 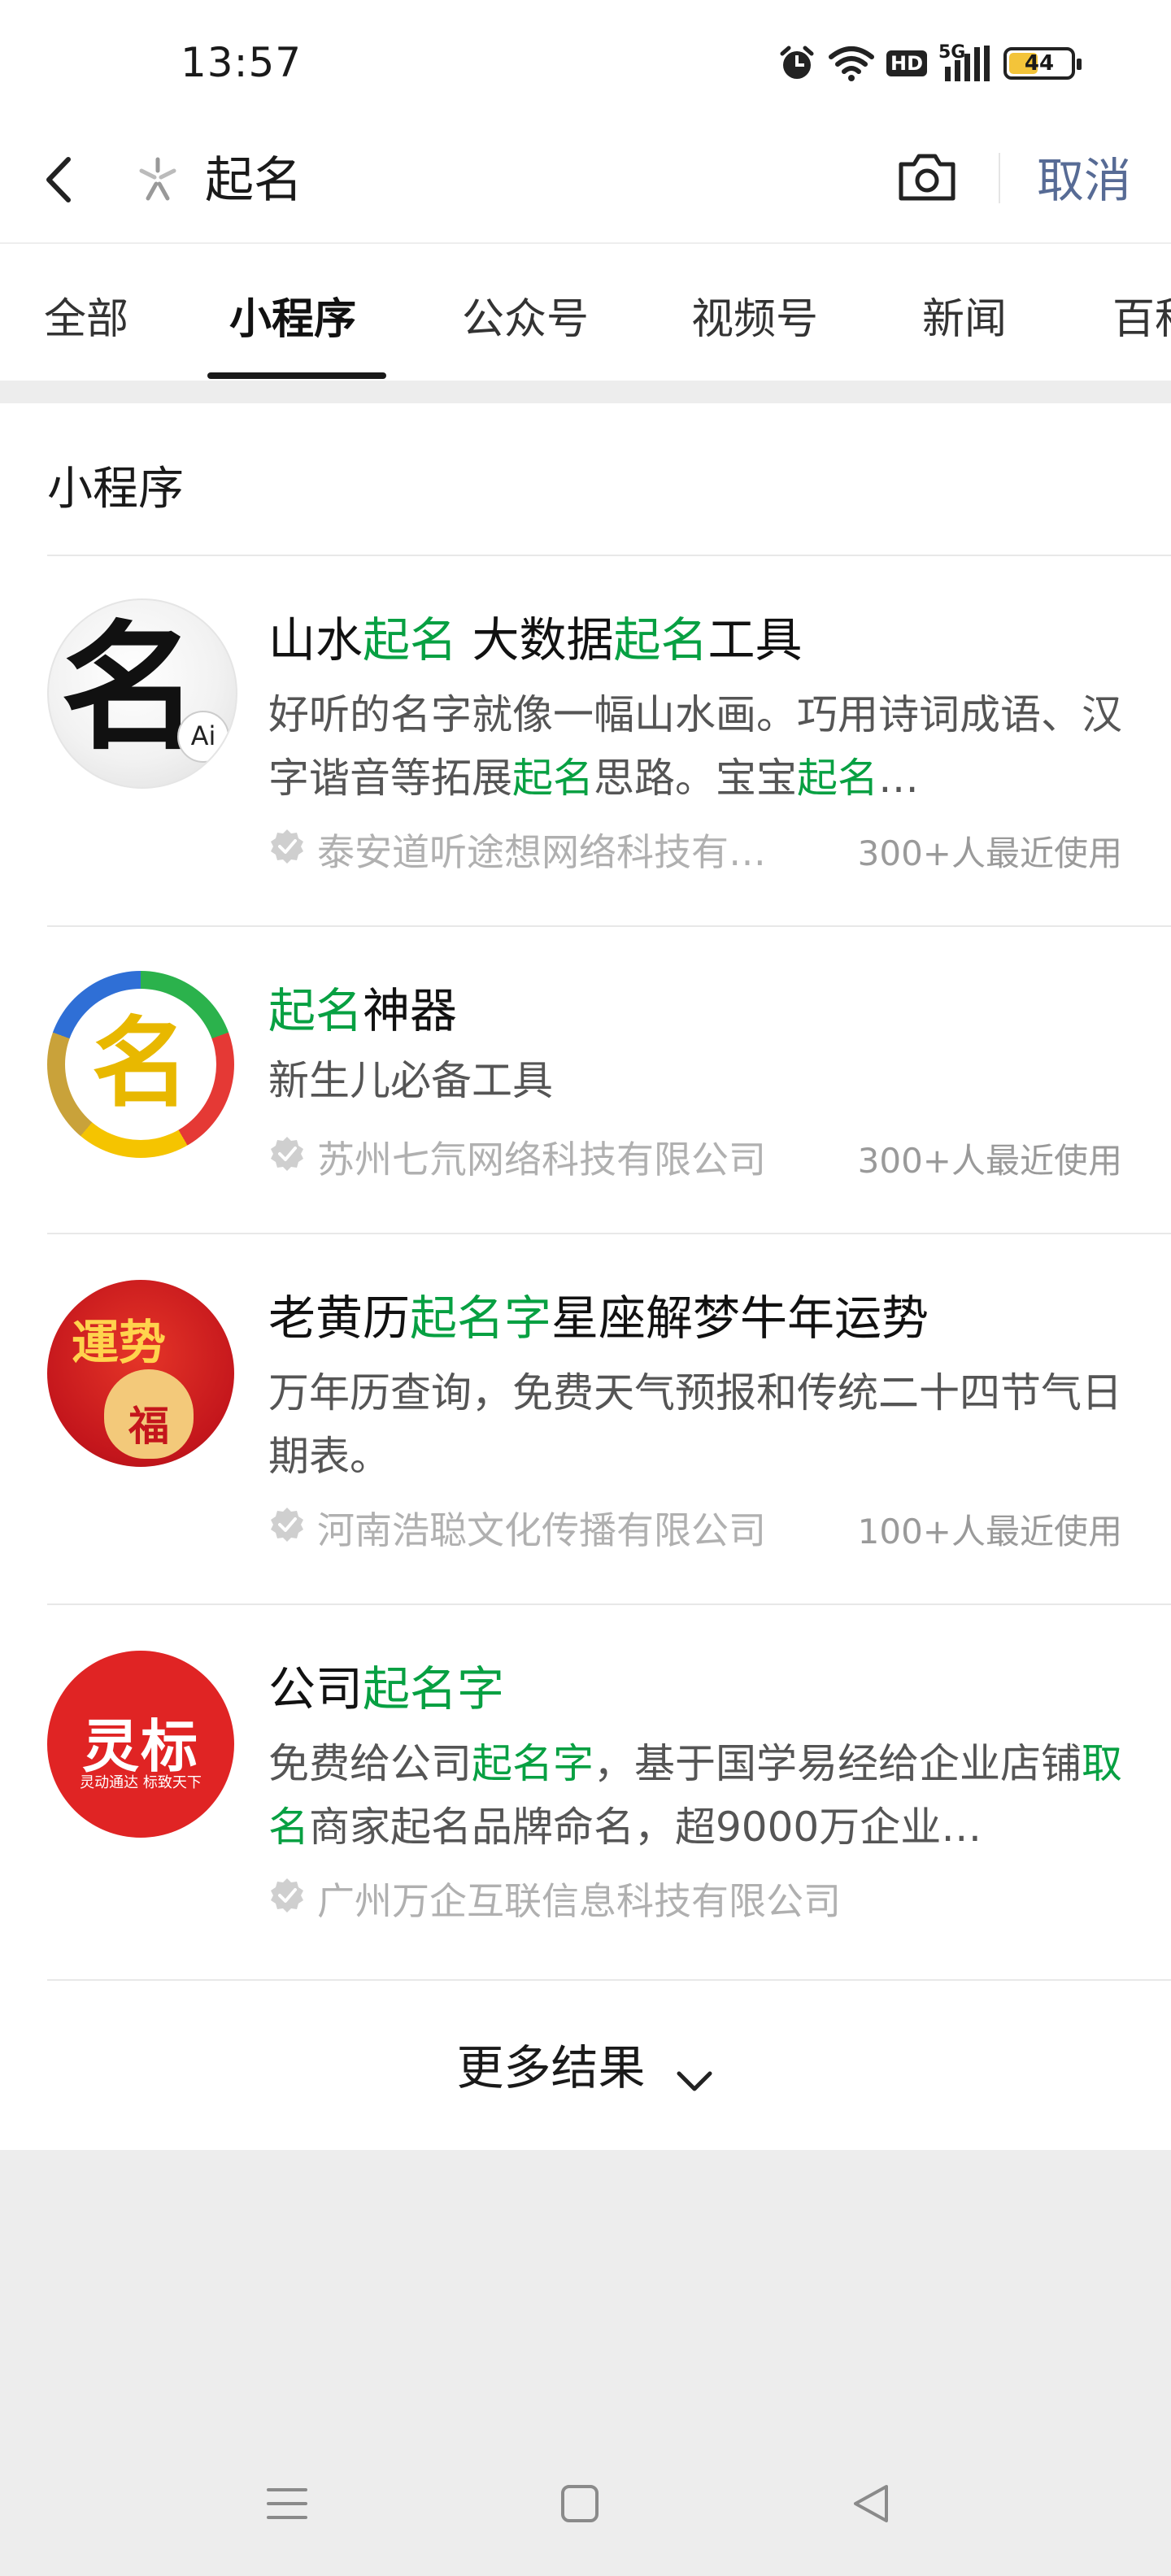 I want to click on desc-highlight: 起名字, so click(x=533, y=1764).